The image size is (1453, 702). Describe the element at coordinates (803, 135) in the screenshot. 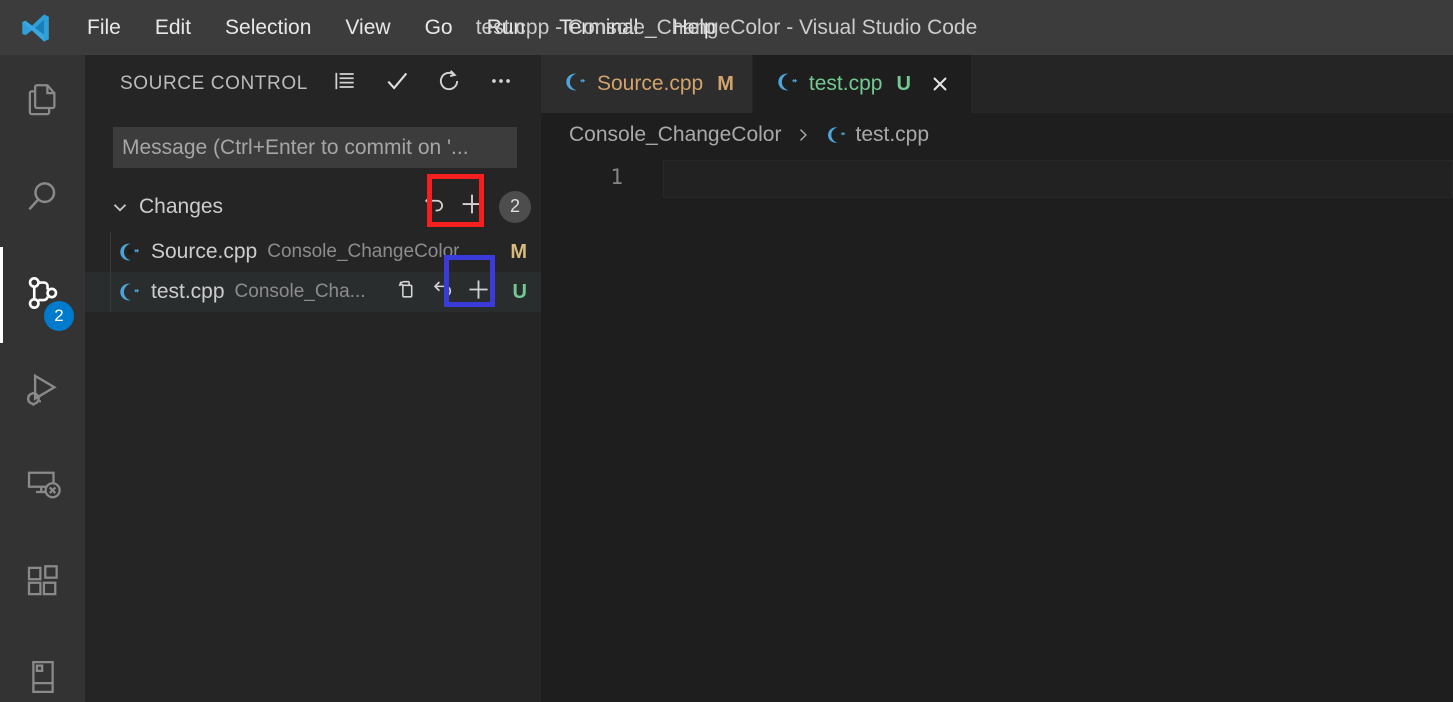

I see `chevron-right-icon` at that location.